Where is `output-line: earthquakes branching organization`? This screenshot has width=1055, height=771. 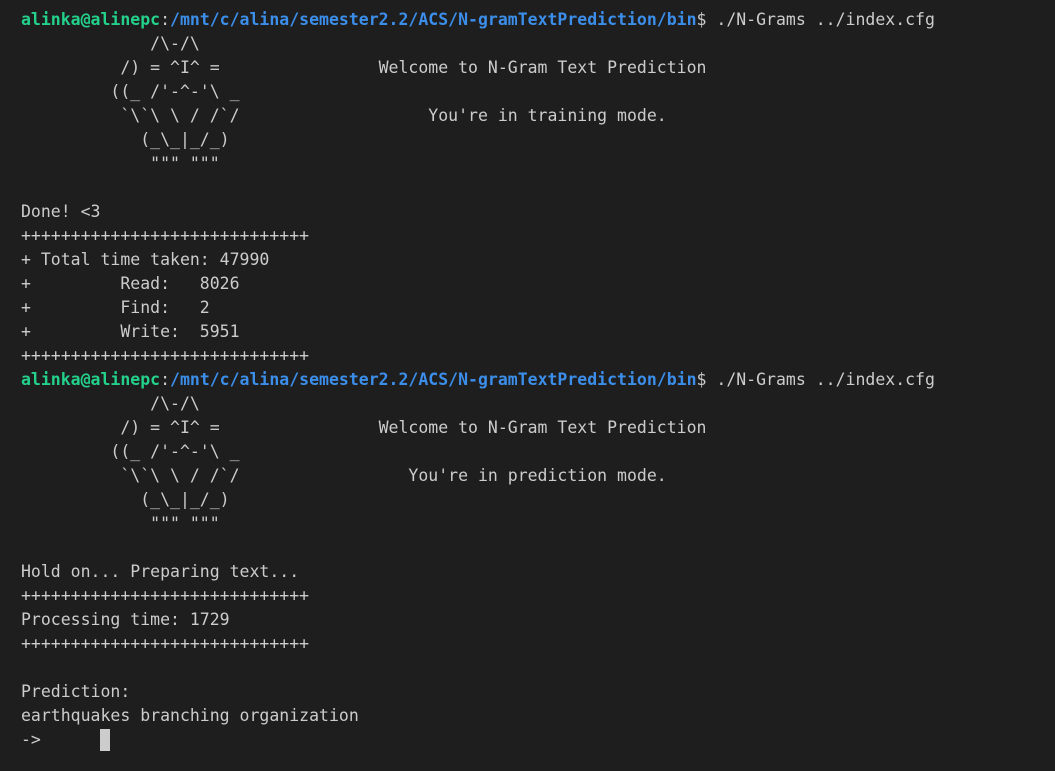 output-line: earthquakes branching organization is located at coordinates (190, 715).